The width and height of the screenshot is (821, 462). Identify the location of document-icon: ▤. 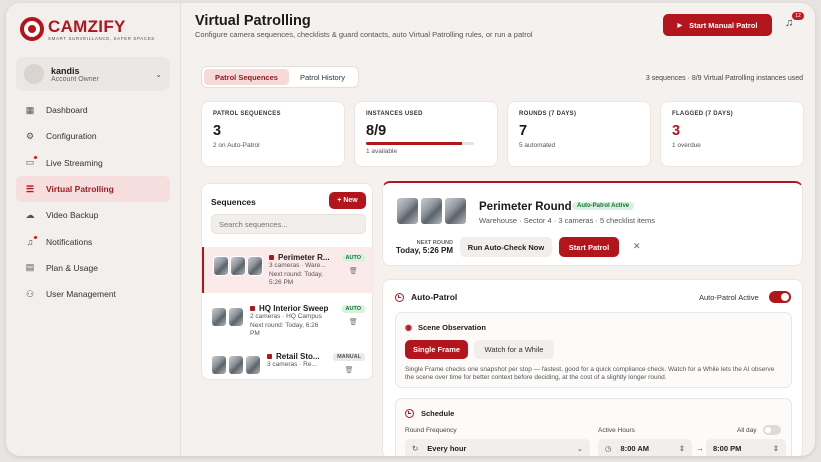
(30, 267).